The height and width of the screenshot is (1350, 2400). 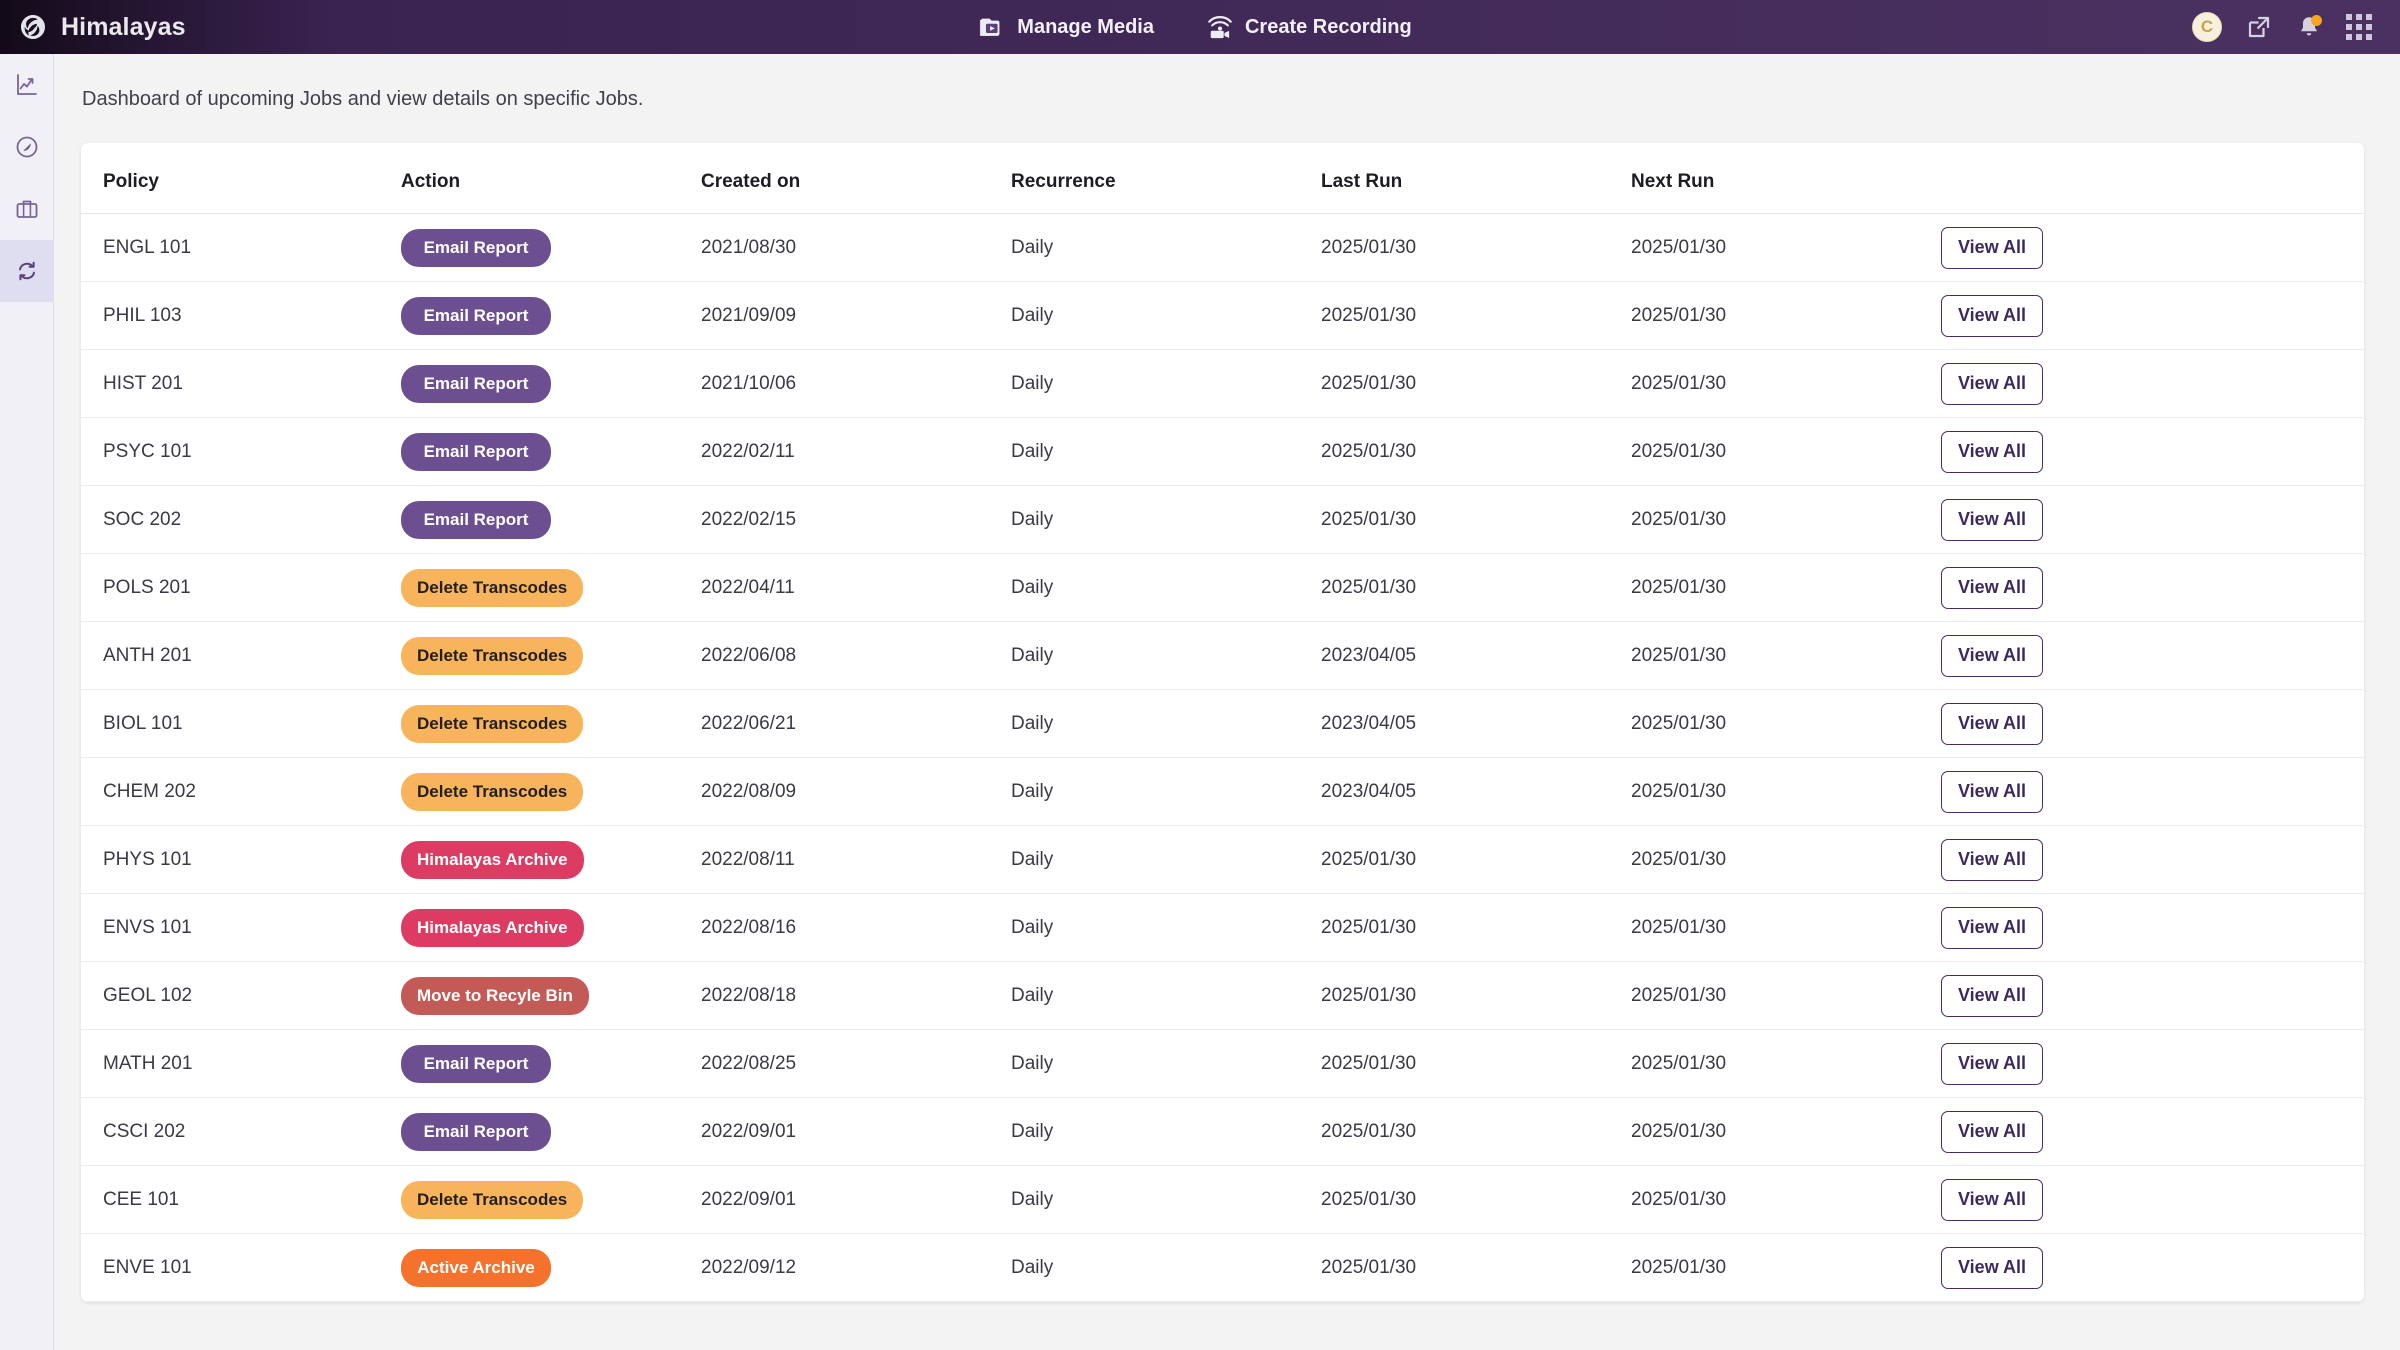 What do you see at coordinates (241, 723) in the screenshot?
I see `cell-policy: BIOL 101` at bounding box center [241, 723].